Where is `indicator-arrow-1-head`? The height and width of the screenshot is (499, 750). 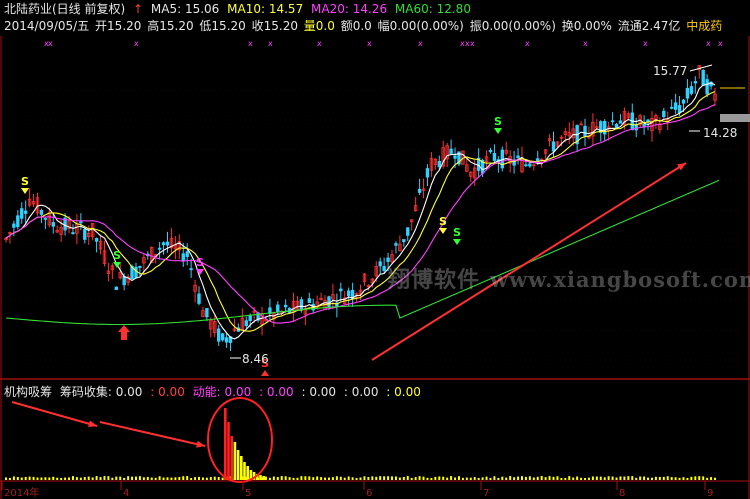
indicator-arrow-1-head is located at coordinates (92, 424).